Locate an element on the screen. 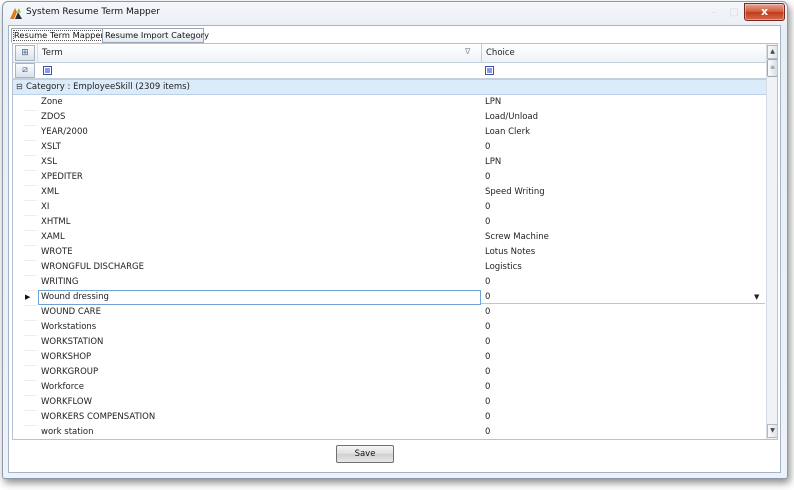  title-bar: System Resume Term Mapper – □ x is located at coordinates (395, 13).